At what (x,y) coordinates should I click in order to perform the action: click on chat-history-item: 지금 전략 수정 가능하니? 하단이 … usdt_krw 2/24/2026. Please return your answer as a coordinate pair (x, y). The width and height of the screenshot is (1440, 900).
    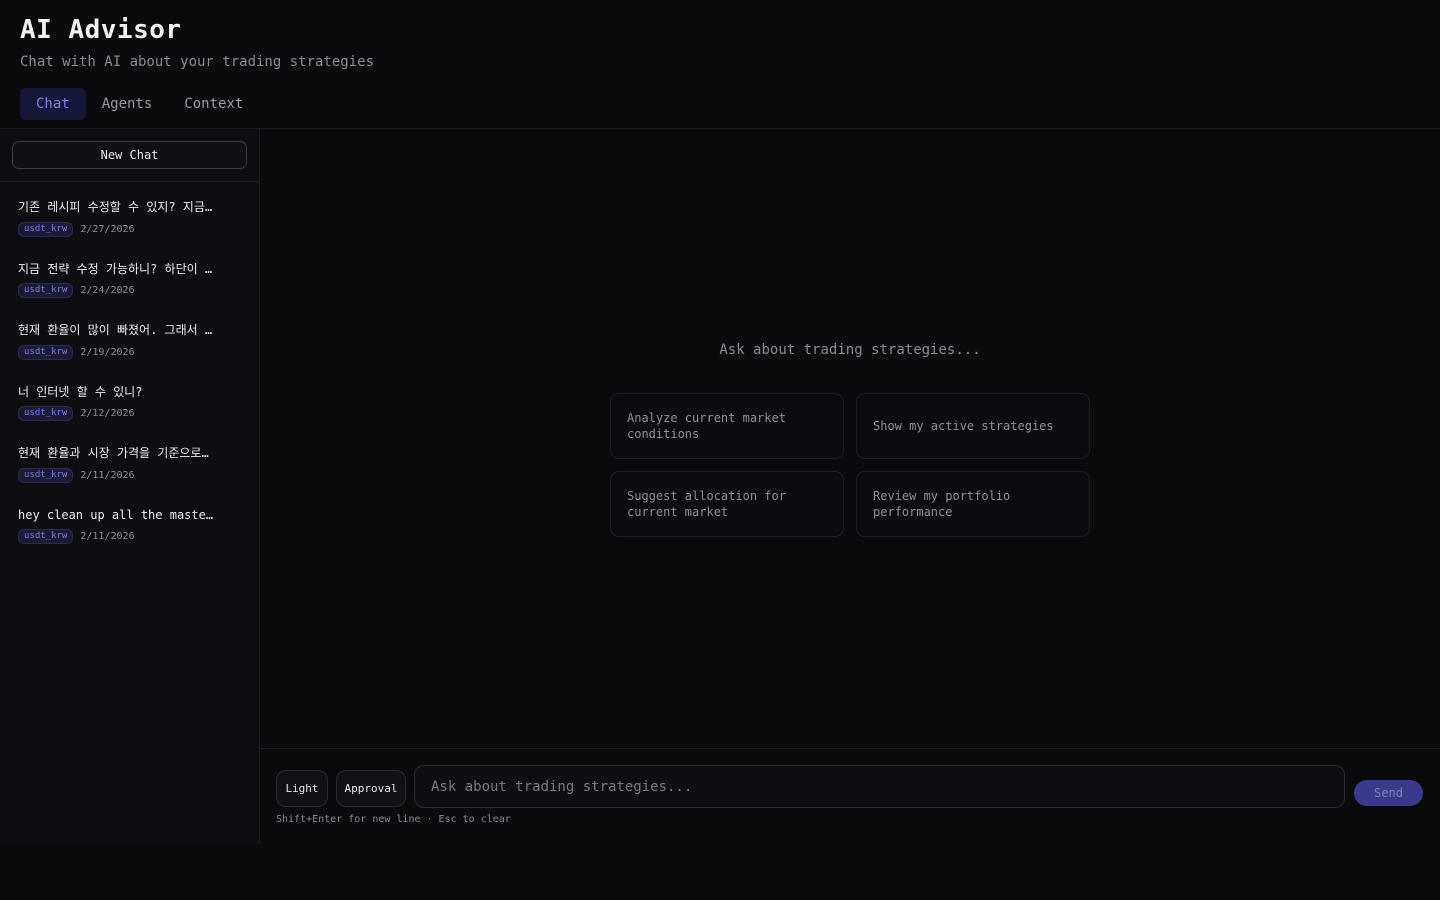
    Looking at the image, I should click on (129, 284).